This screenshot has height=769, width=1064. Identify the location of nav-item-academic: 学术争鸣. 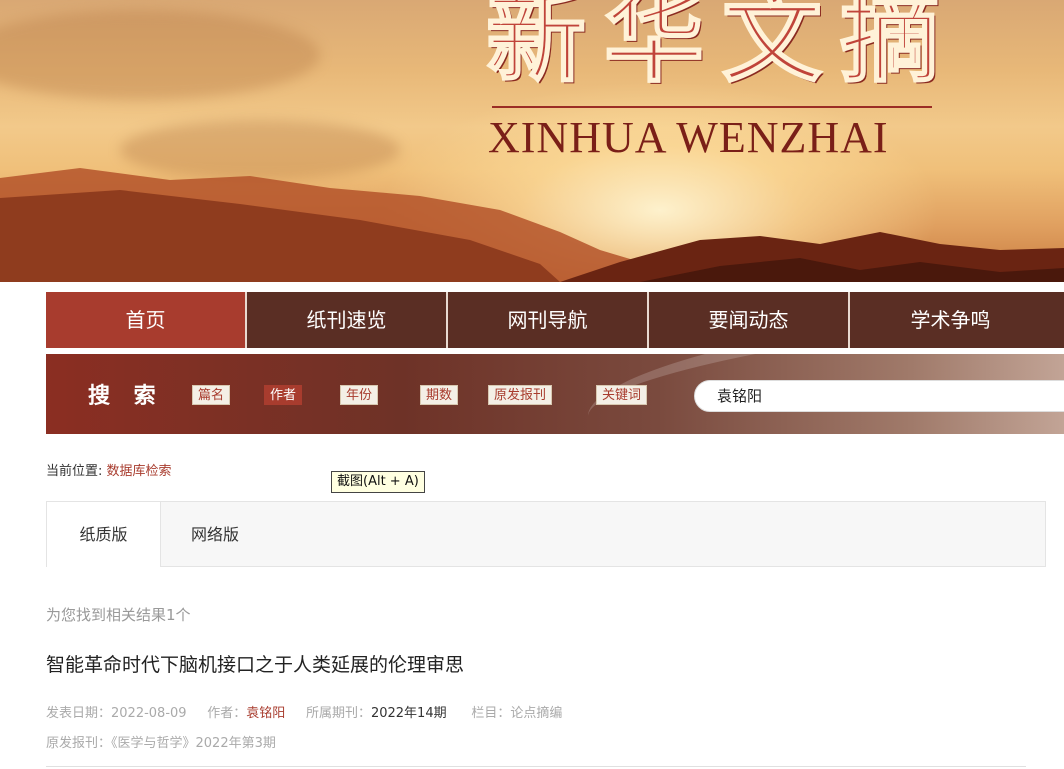
(950, 320).